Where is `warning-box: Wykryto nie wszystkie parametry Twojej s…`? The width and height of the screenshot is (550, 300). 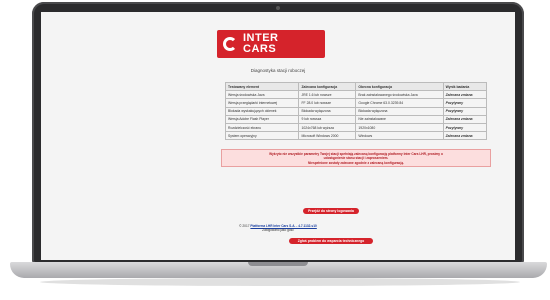 warning-box: Wykryto nie wszystkie parametry Twojej s… is located at coordinates (356, 158).